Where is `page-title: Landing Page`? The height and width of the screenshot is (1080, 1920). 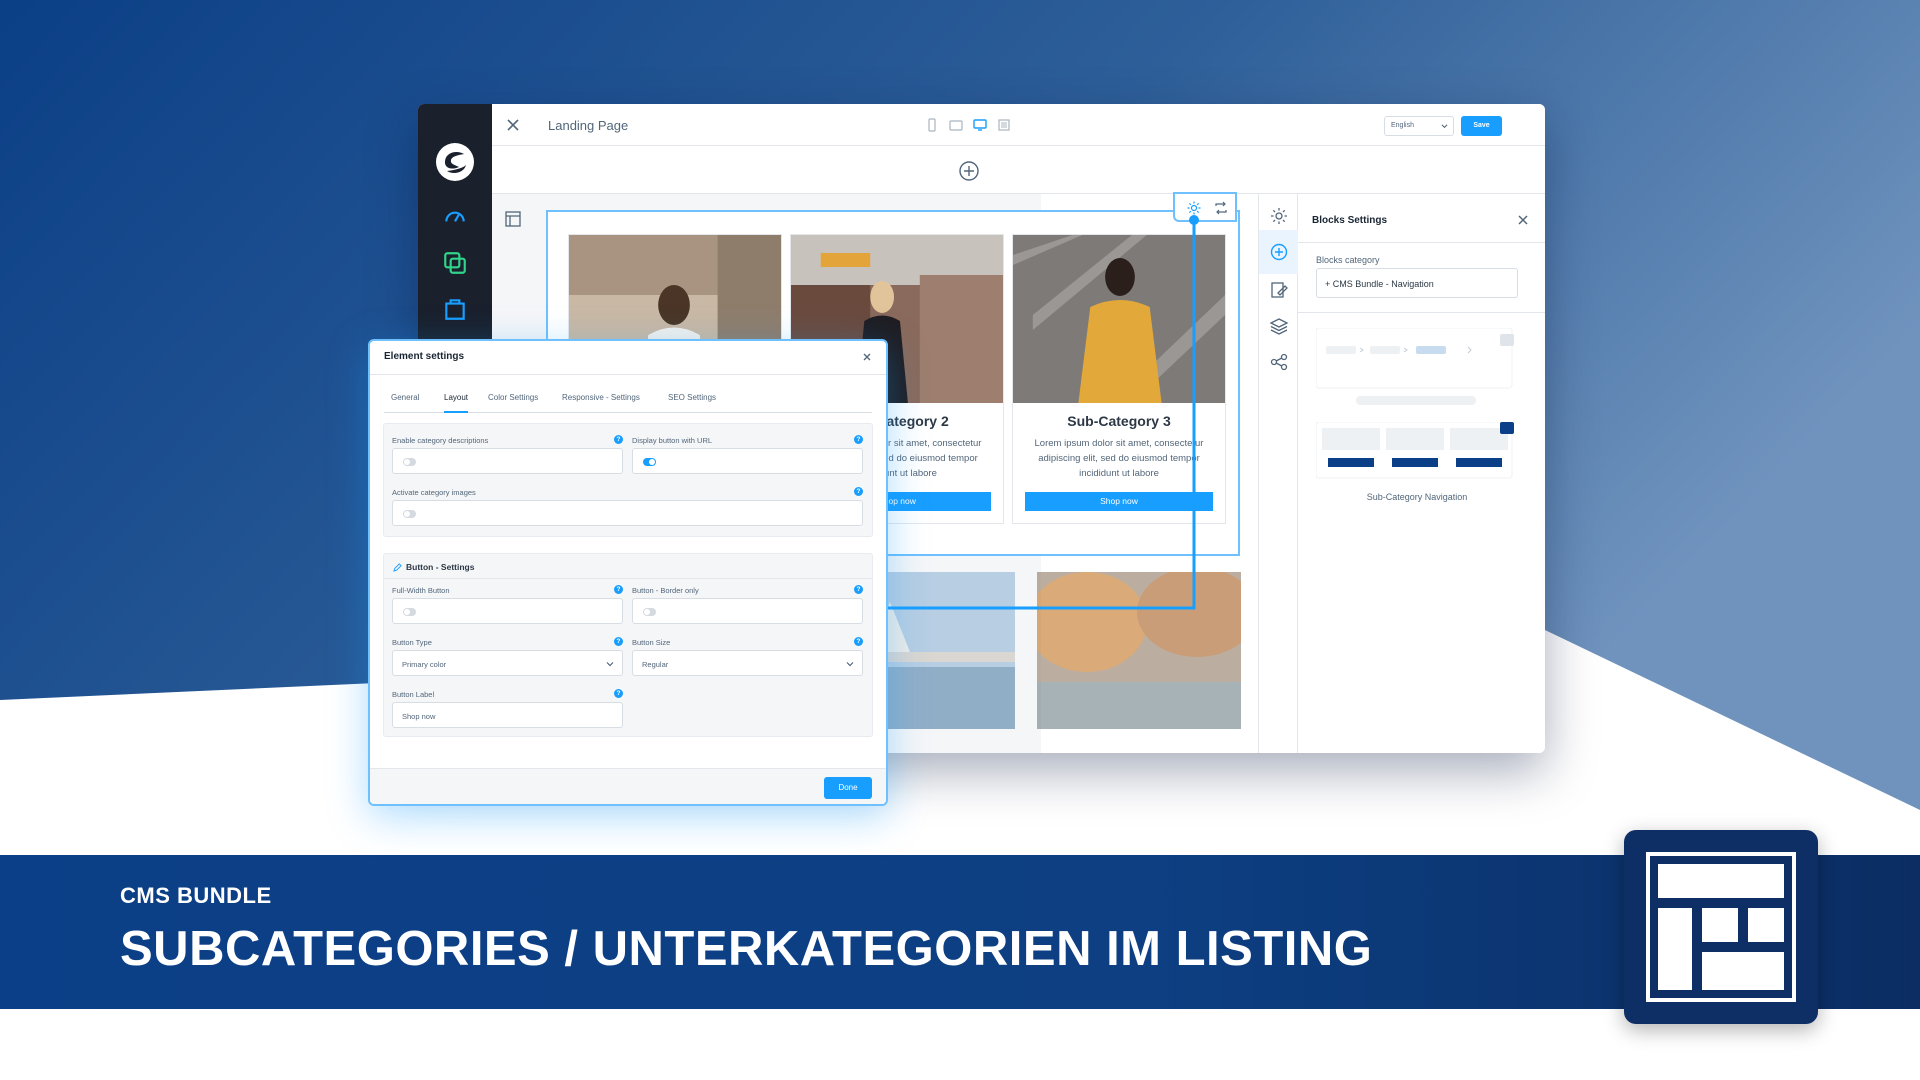 page-title: Landing Page is located at coordinates (588, 125).